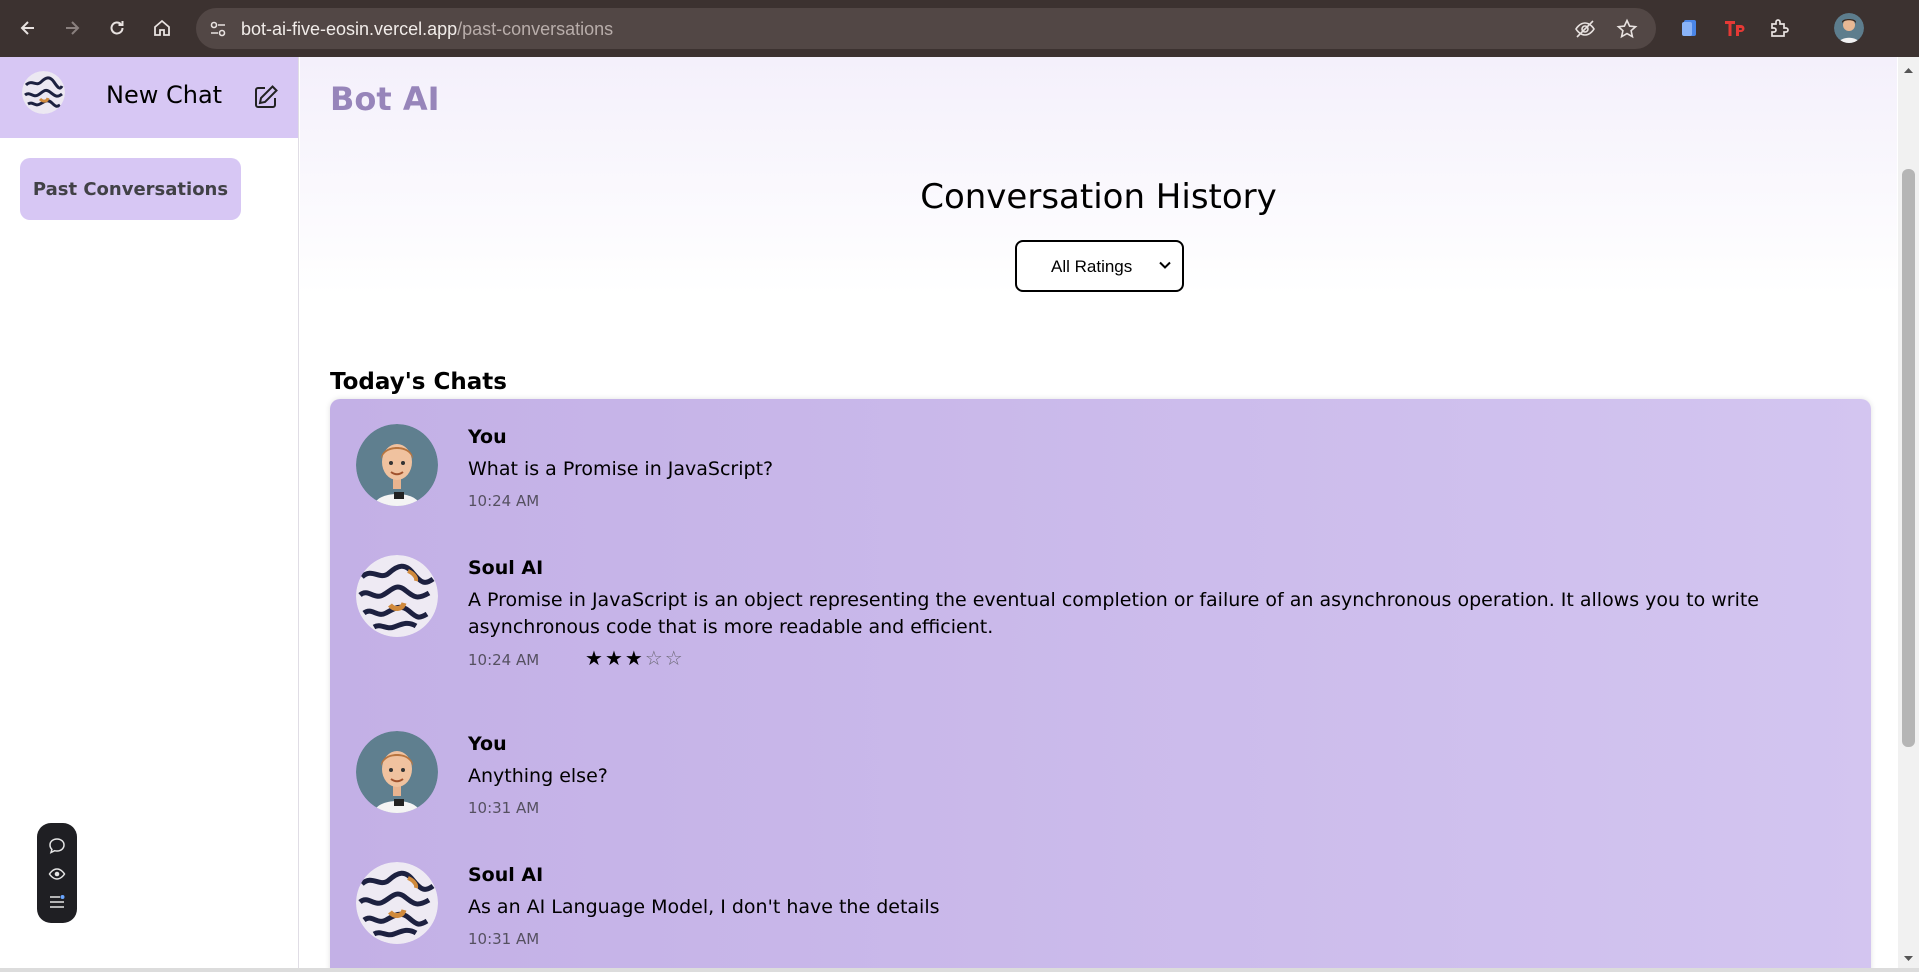 The width and height of the screenshot is (1919, 972). I want to click on divider, so click(959, 970).